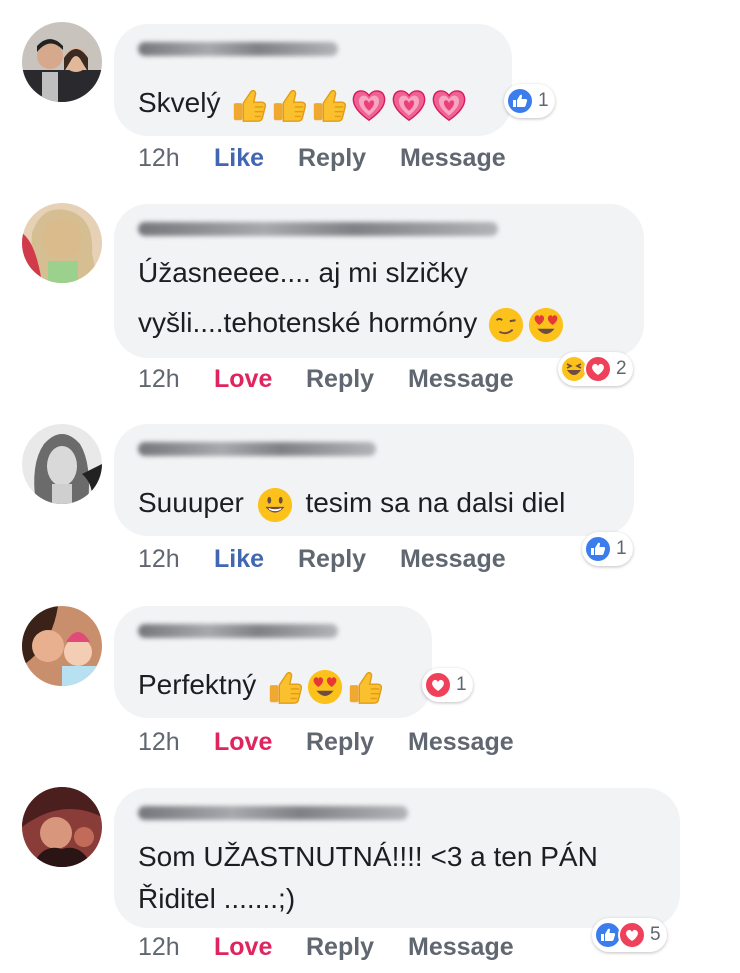  What do you see at coordinates (308, 322) in the screenshot?
I see `comment-text-content: vyšli....tehotenské hormóny` at bounding box center [308, 322].